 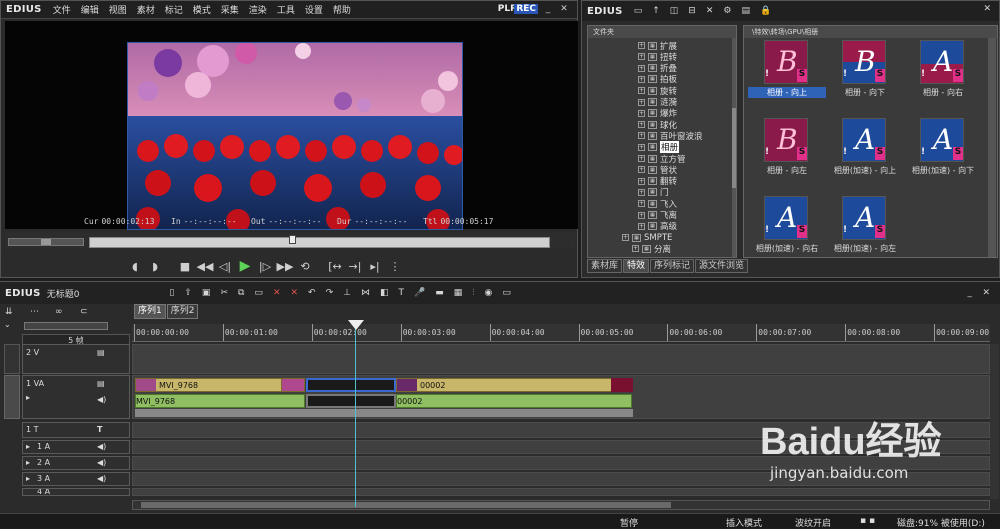 What do you see at coordinates (987, 9) in the screenshot?
I see `bin-close-icon: ✕` at bounding box center [987, 9].